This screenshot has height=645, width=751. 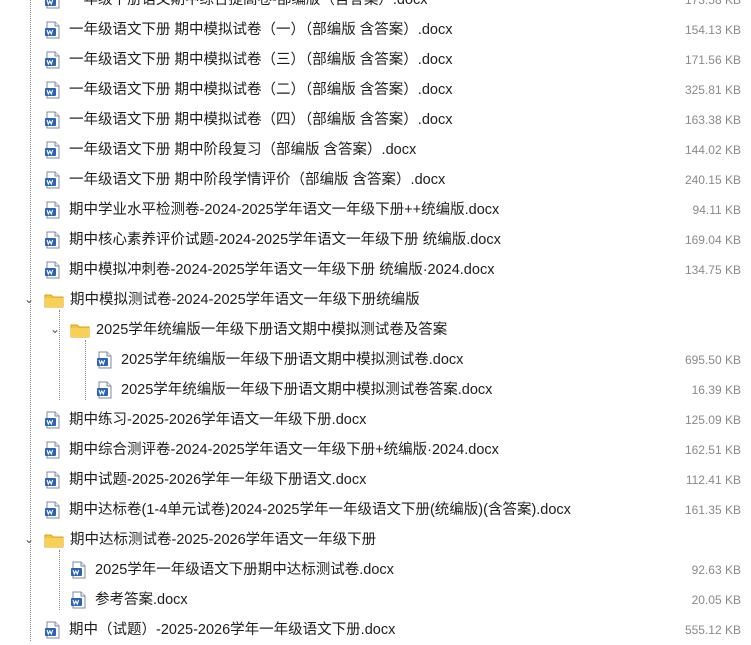 I want to click on file-row: 一年级语文下册 期中模拟试卷（三）（部编版 含答案）.docx 171.56 KB, so click(x=375, y=60).